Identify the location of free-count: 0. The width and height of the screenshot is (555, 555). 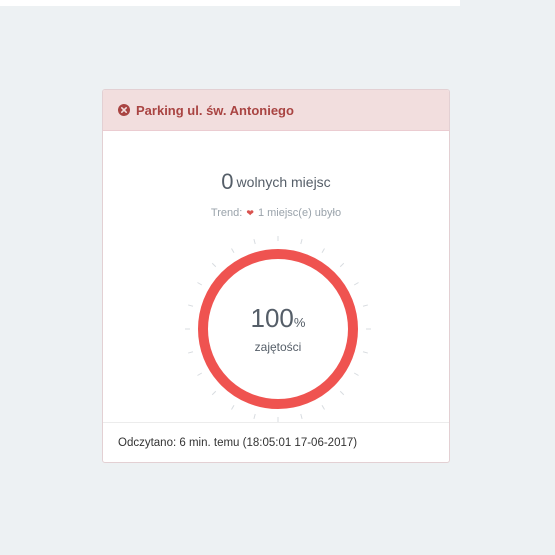
(227, 181).